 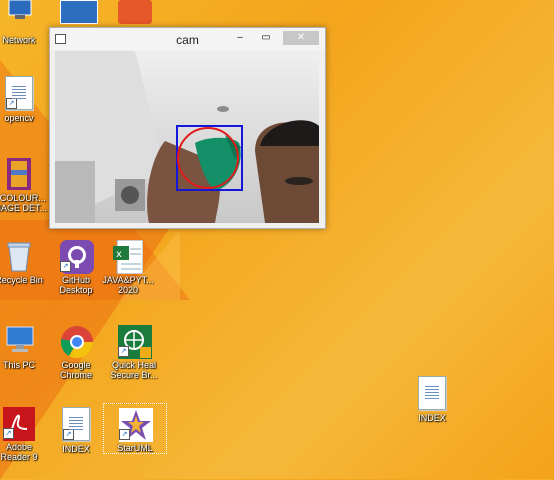 I want to click on icon-label: Recycle Bin, so click(x=21, y=280).